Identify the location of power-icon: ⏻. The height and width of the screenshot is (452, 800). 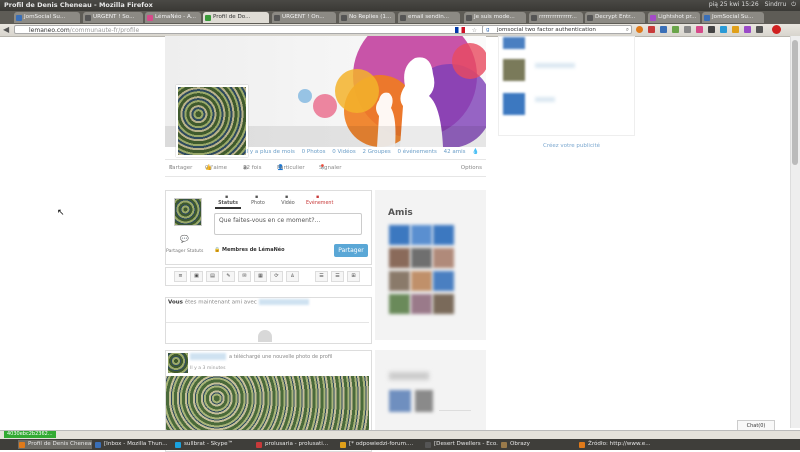
(793, 4).